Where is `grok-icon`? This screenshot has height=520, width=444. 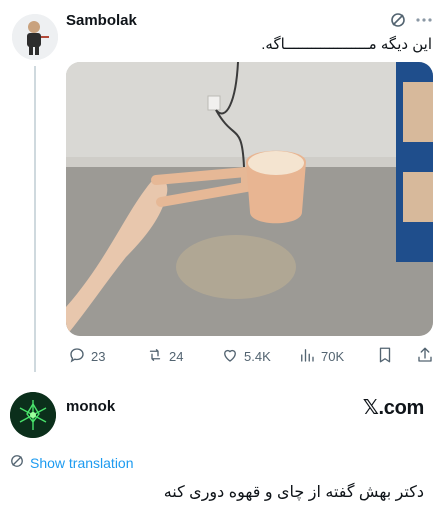
grok-icon is located at coordinates (398, 20).